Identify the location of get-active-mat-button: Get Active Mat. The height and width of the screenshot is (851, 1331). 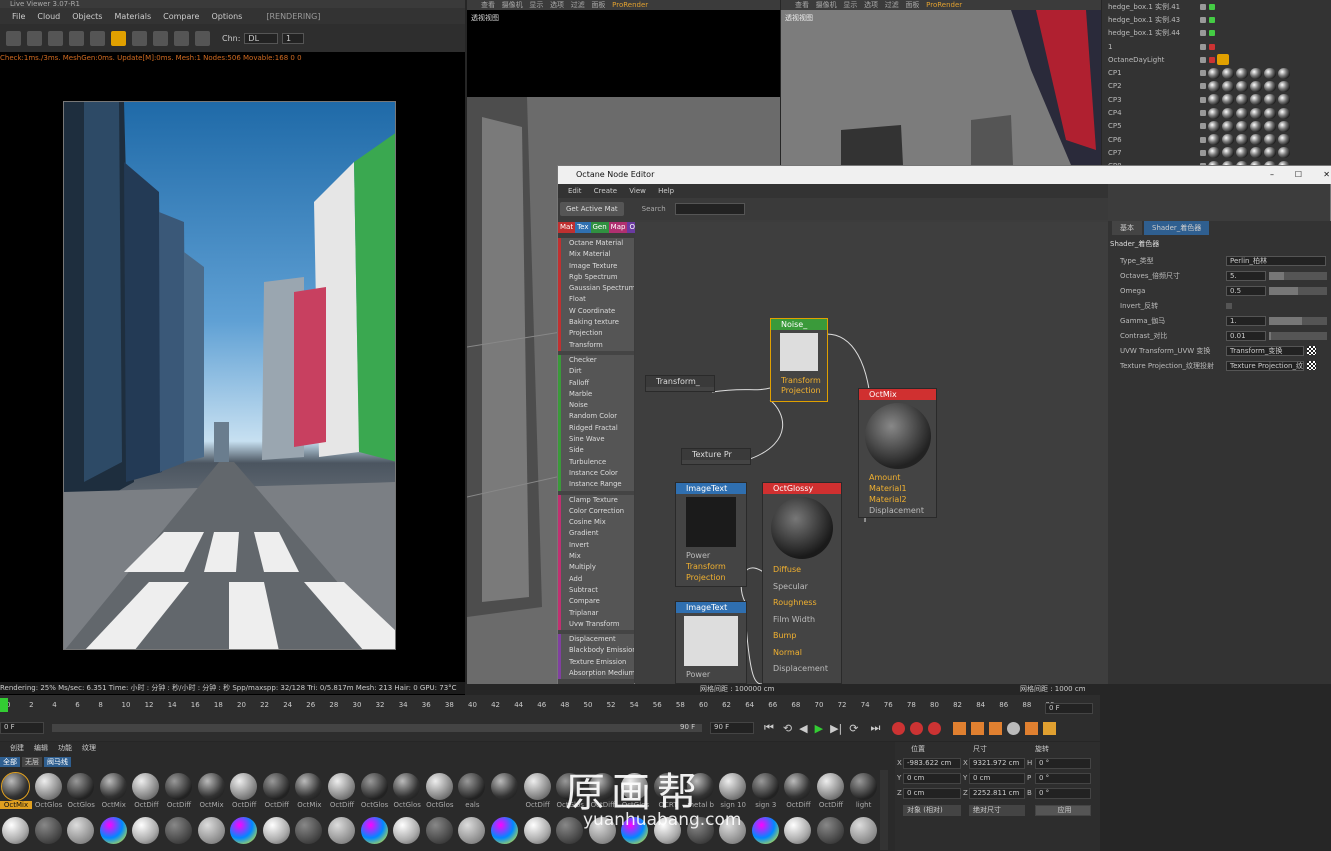
(592, 209).